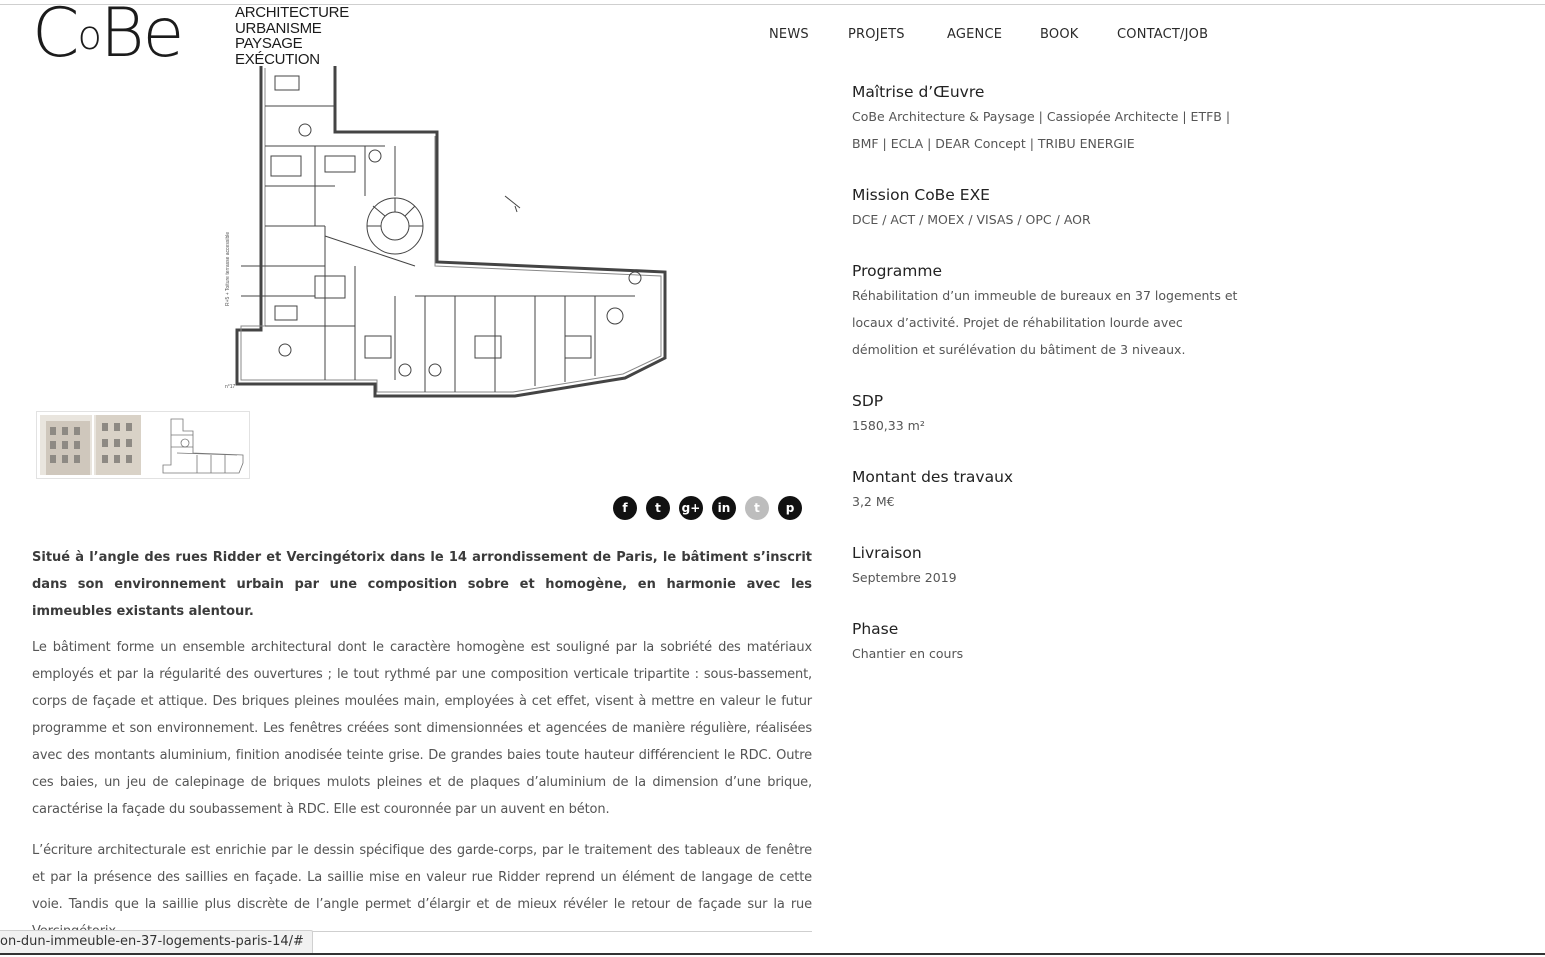  I want to click on info-title: Livraison, so click(887, 553).